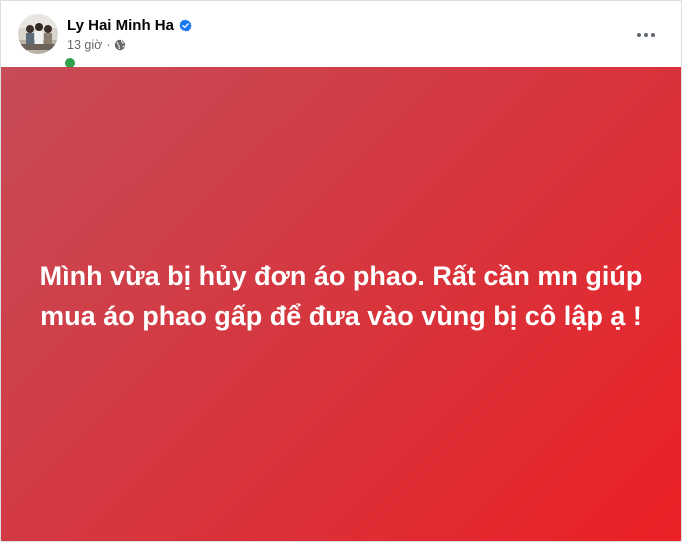 This screenshot has height=542, width=682. Describe the element at coordinates (84, 45) in the screenshot. I see `post-timestamp: 13 giờ` at that location.